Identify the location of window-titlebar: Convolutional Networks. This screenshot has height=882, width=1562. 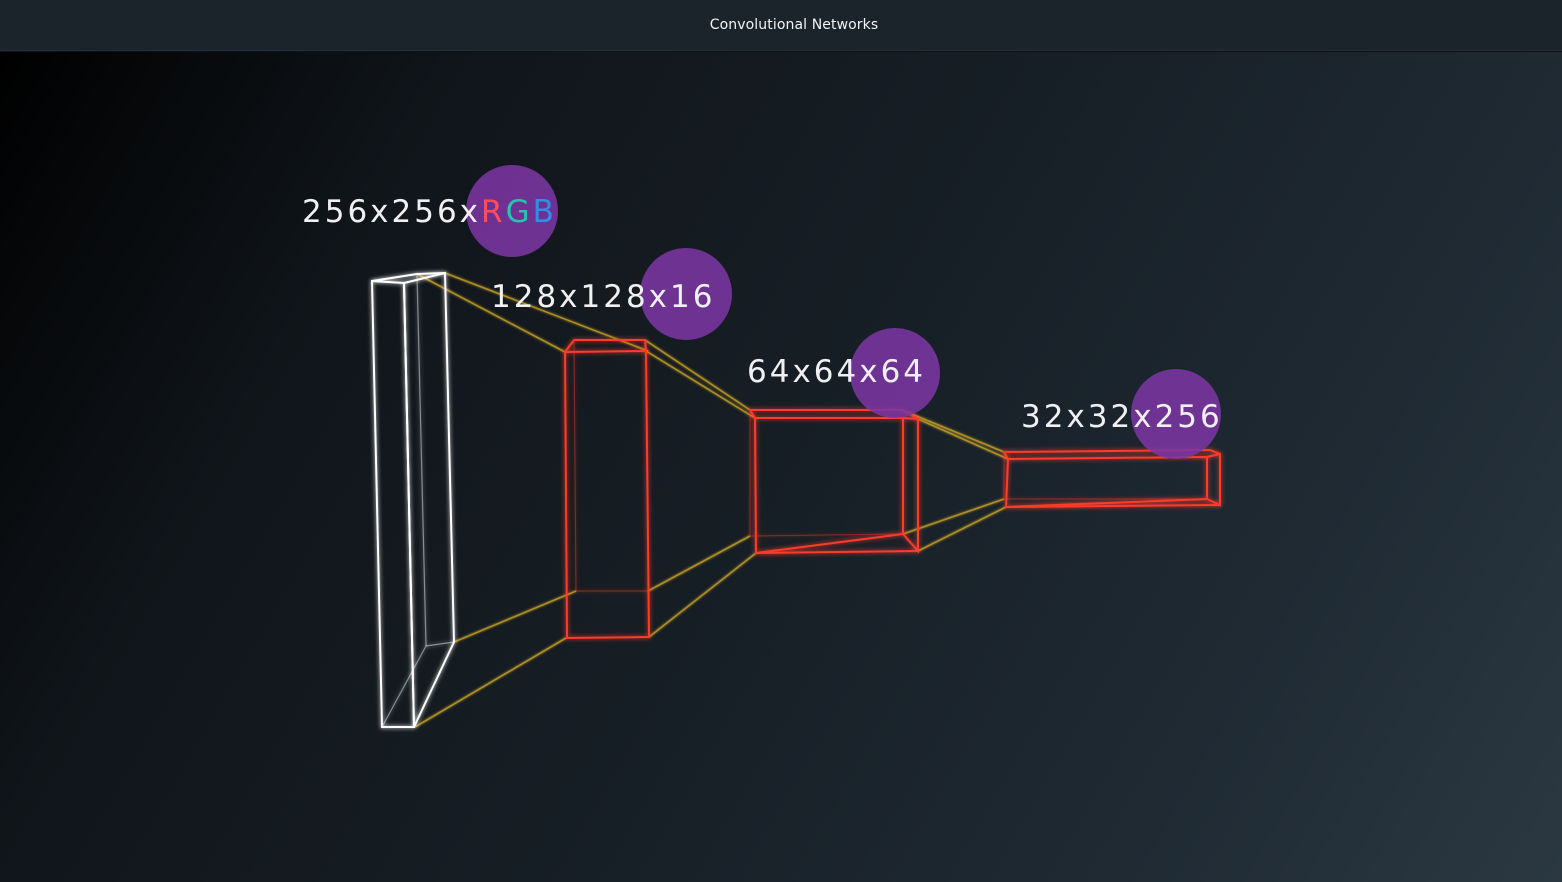
(781, 25).